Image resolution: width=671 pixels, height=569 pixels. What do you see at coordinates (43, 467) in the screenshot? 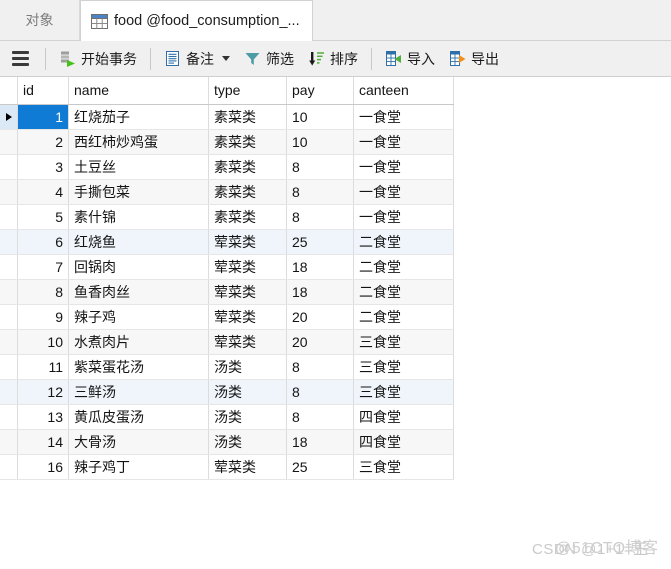
I see `cell-id: 16` at bounding box center [43, 467].